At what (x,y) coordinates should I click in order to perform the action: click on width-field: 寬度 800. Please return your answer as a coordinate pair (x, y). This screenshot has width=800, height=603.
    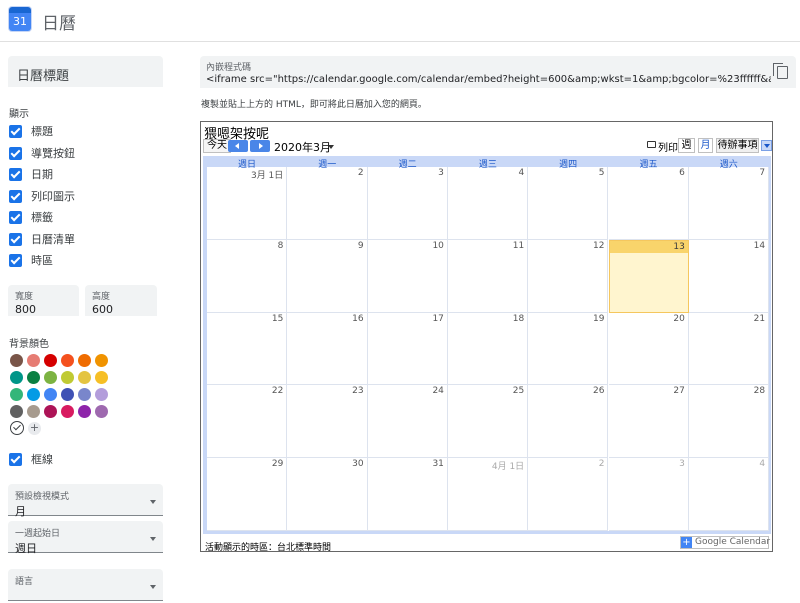
    Looking at the image, I should click on (43, 300).